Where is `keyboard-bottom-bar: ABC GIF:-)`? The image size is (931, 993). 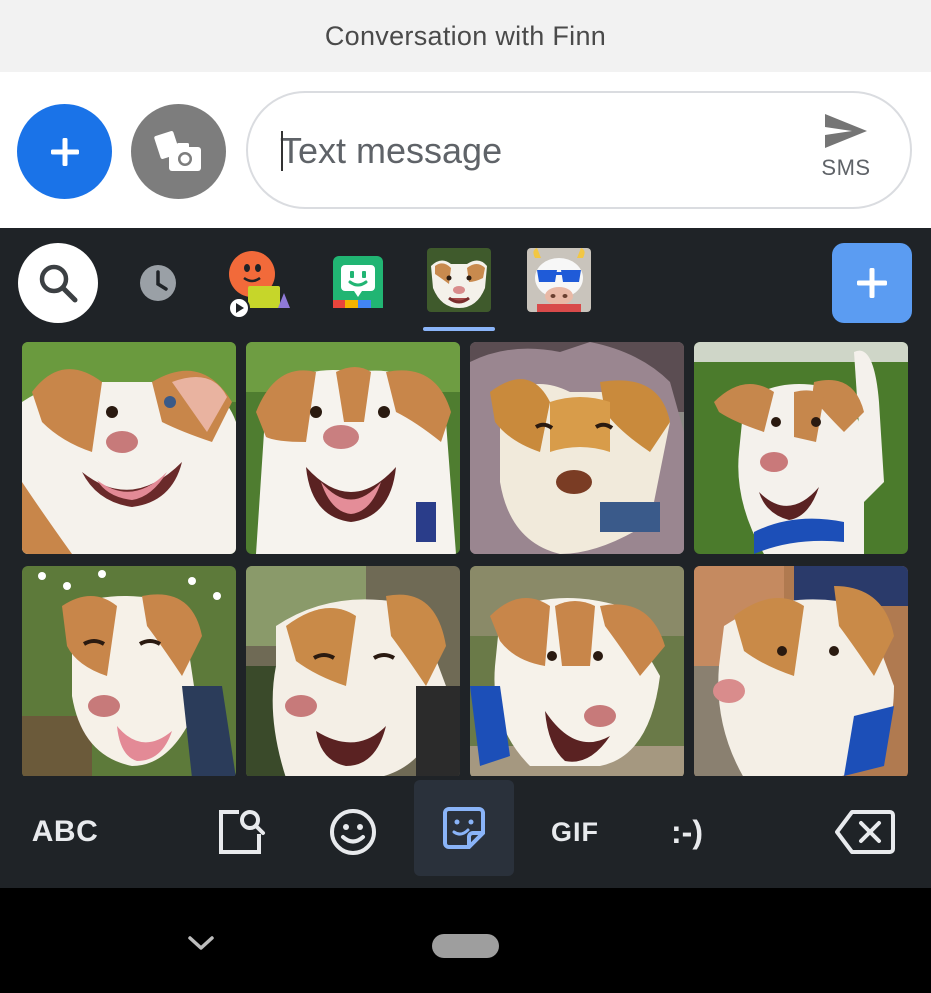
keyboard-bottom-bar: ABC GIF:-) is located at coordinates (465, 832).